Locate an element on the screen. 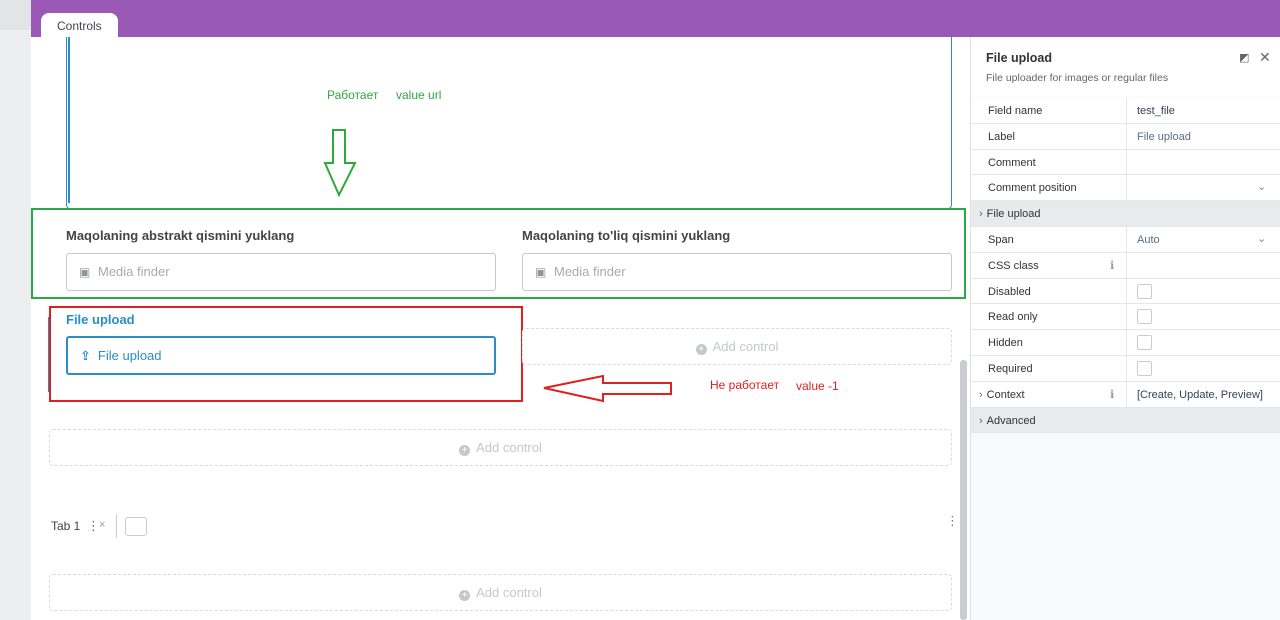 This screenshot has height=620, width=1280. file-upload-label: File upload is located at coordinates (100, 319).